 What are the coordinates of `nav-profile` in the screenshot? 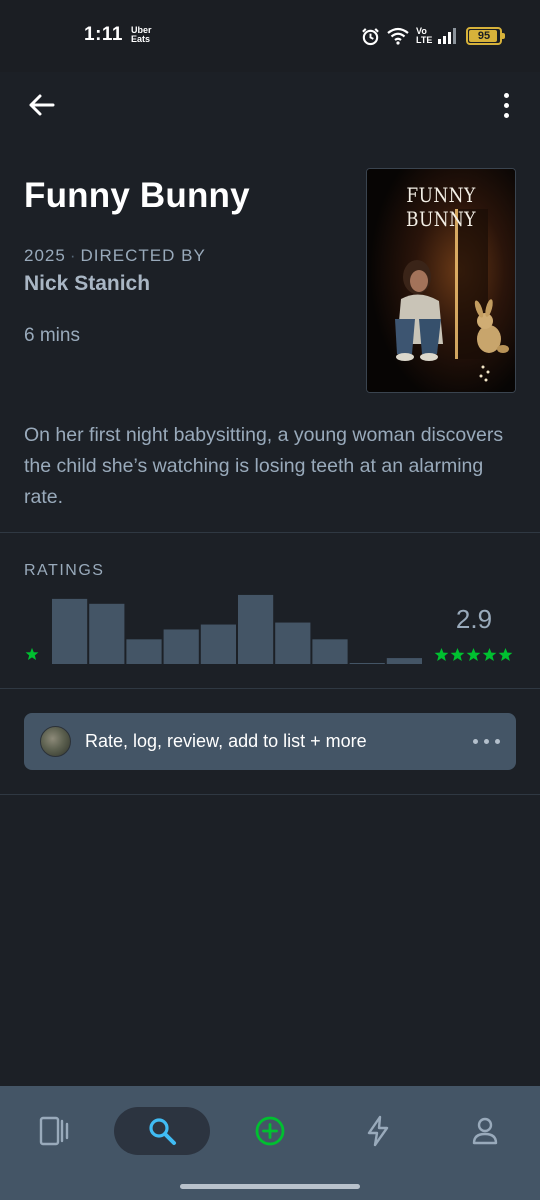 It's located at (485, 1131).